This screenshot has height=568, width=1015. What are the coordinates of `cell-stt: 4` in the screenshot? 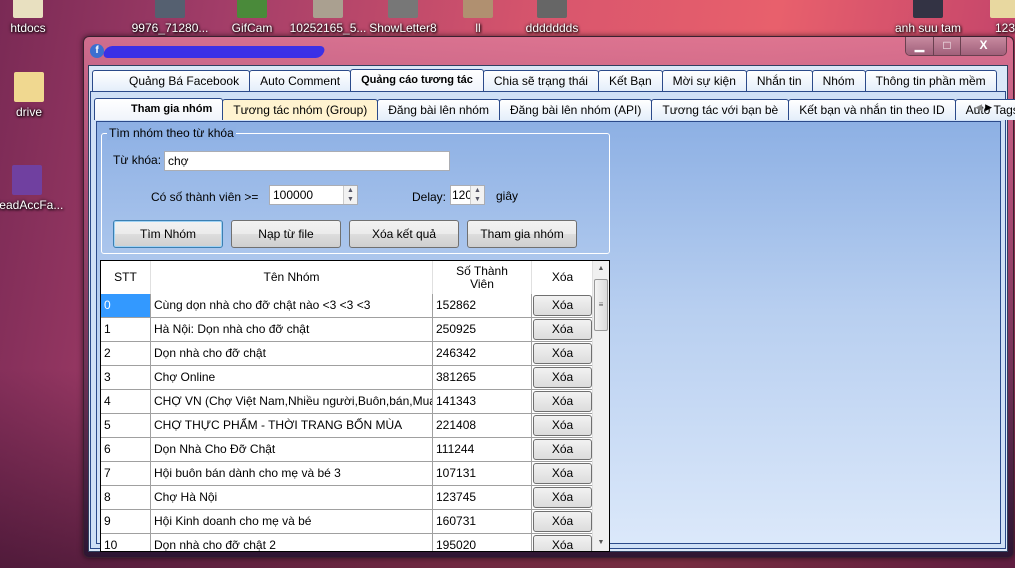 It's located at (126, 401).